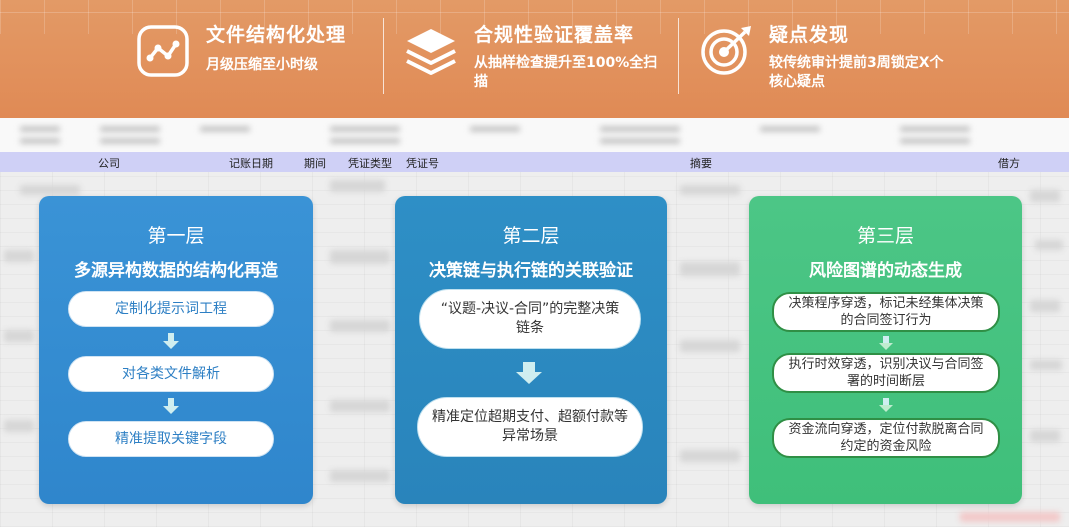 The height and width of the screenshot is (527, 1069). I want to click on step-fund-flow-penetration: 资金流向穿透，定位付款脱离合同约定的资金风险, so click(886, 438).